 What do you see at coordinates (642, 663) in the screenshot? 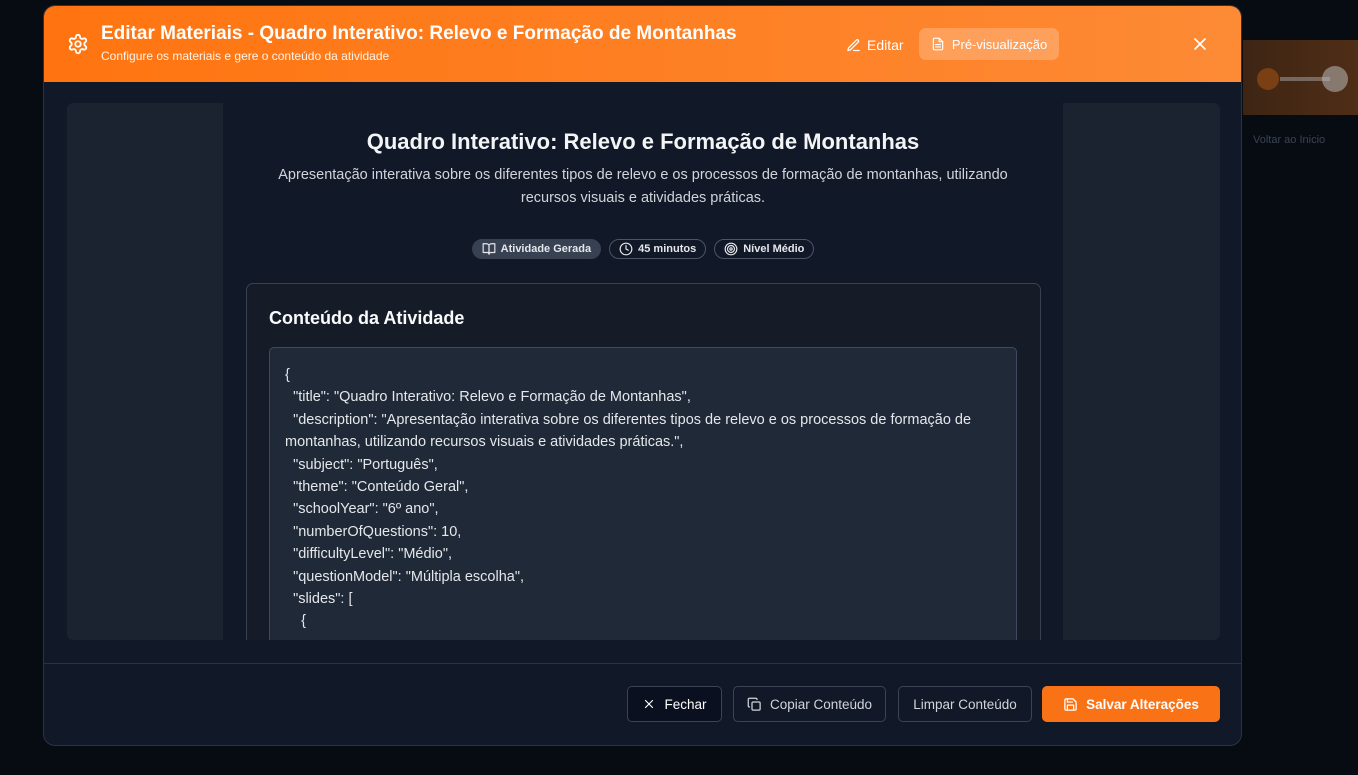
I see `footer-divider` at bounding box center [642, 663].